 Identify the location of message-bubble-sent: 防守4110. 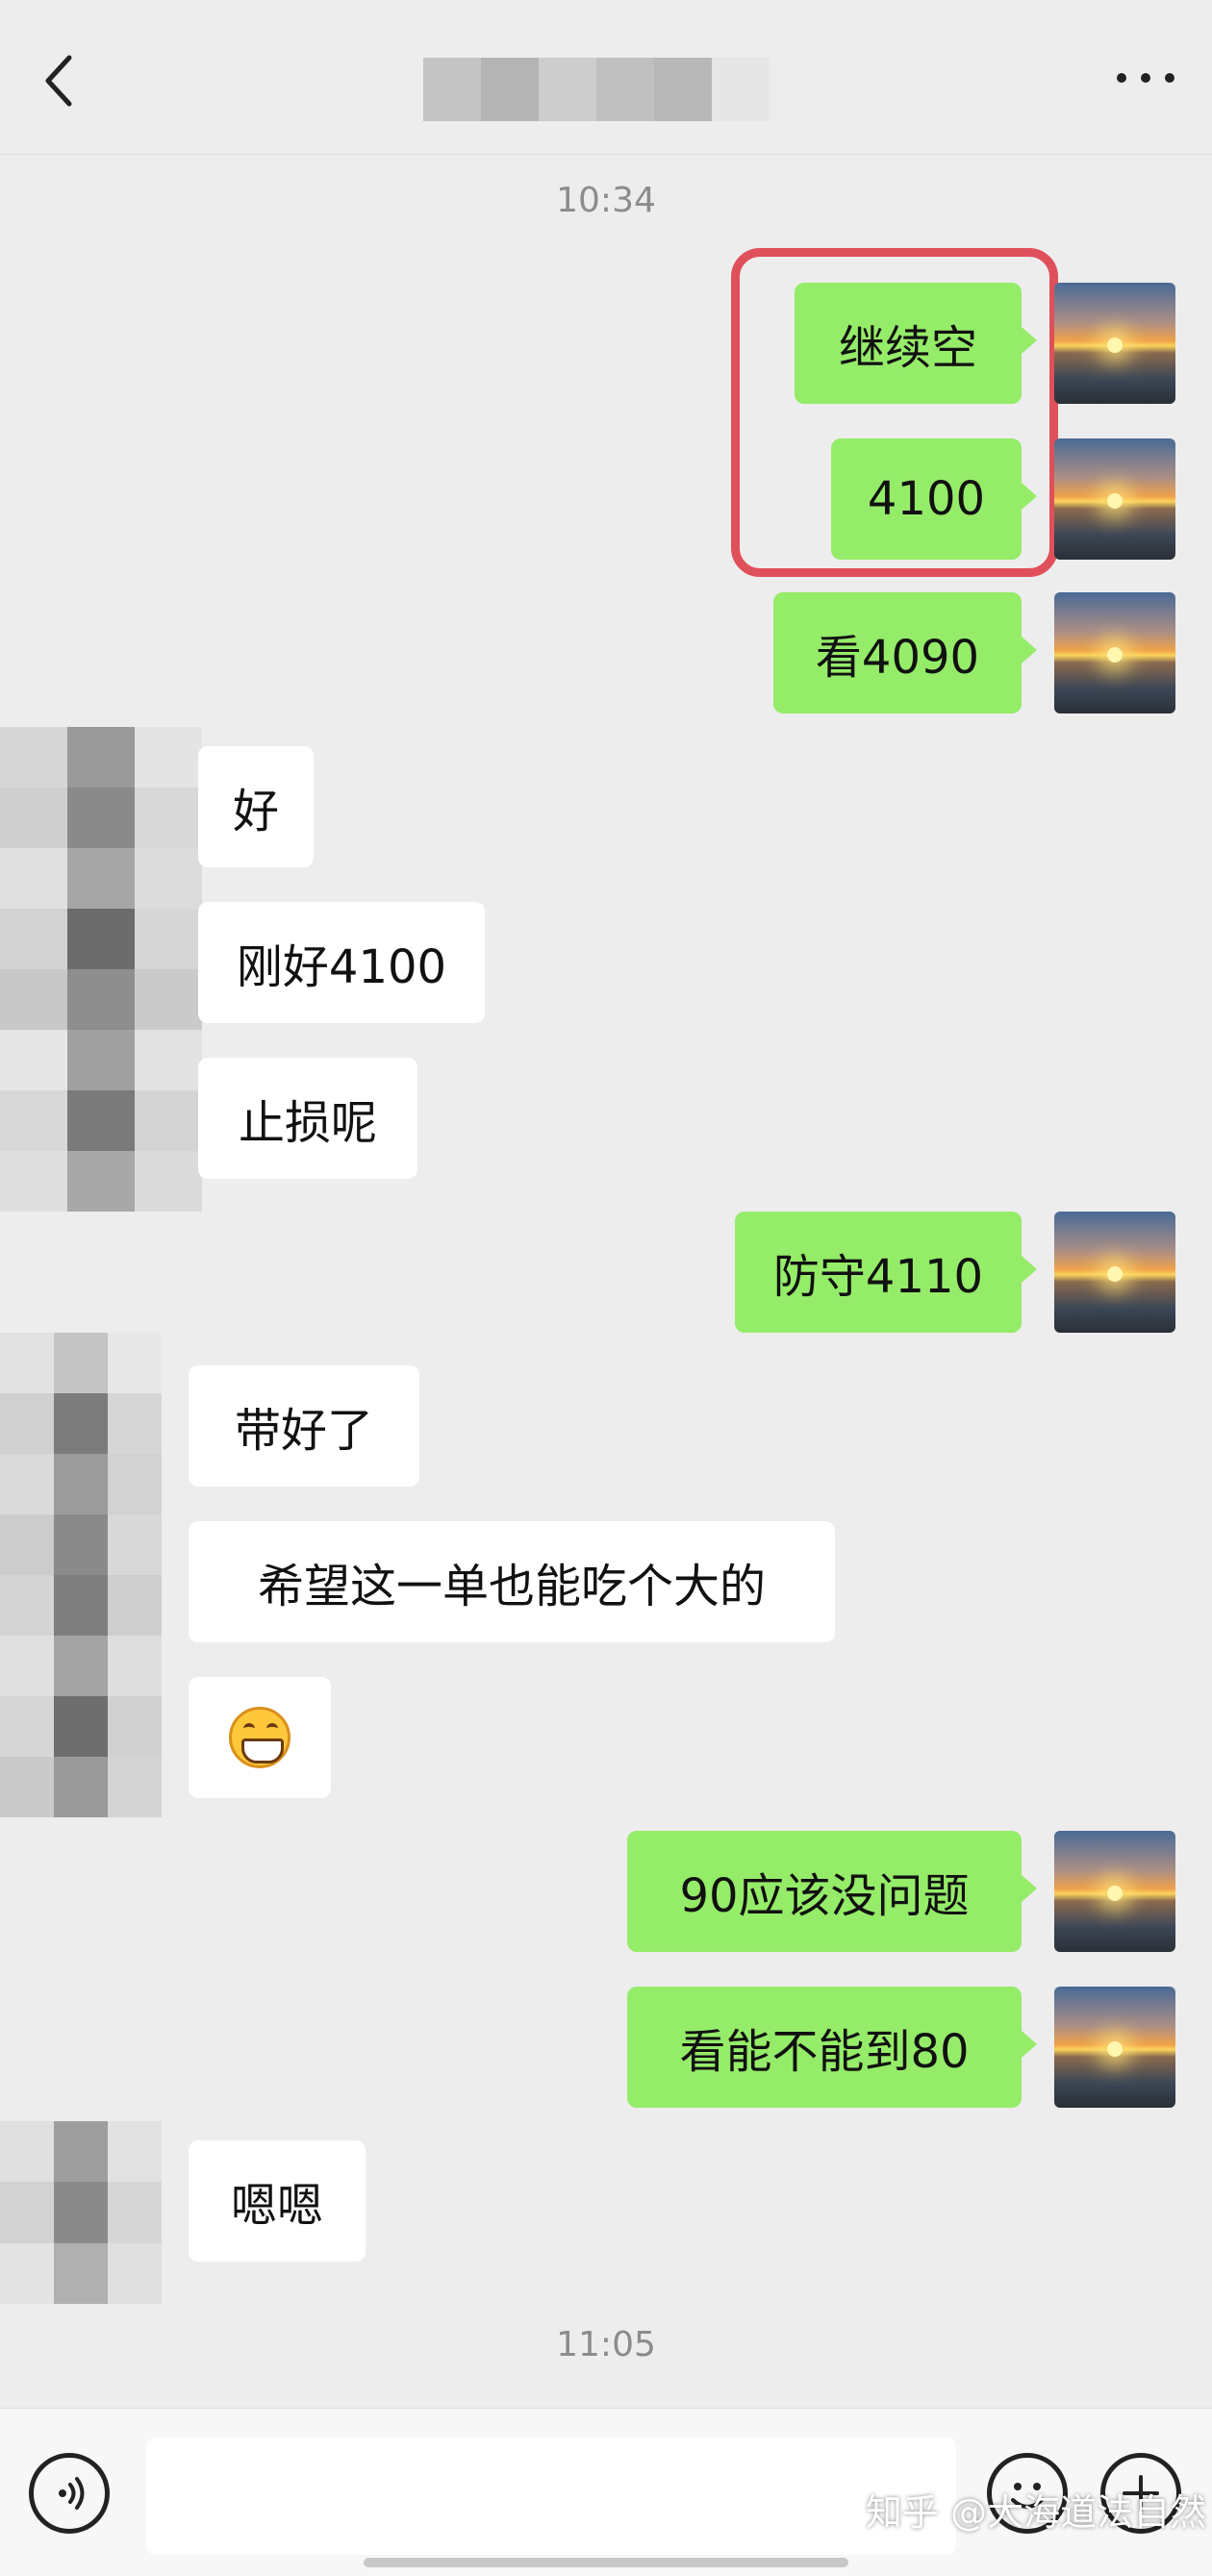
(886, 1272).